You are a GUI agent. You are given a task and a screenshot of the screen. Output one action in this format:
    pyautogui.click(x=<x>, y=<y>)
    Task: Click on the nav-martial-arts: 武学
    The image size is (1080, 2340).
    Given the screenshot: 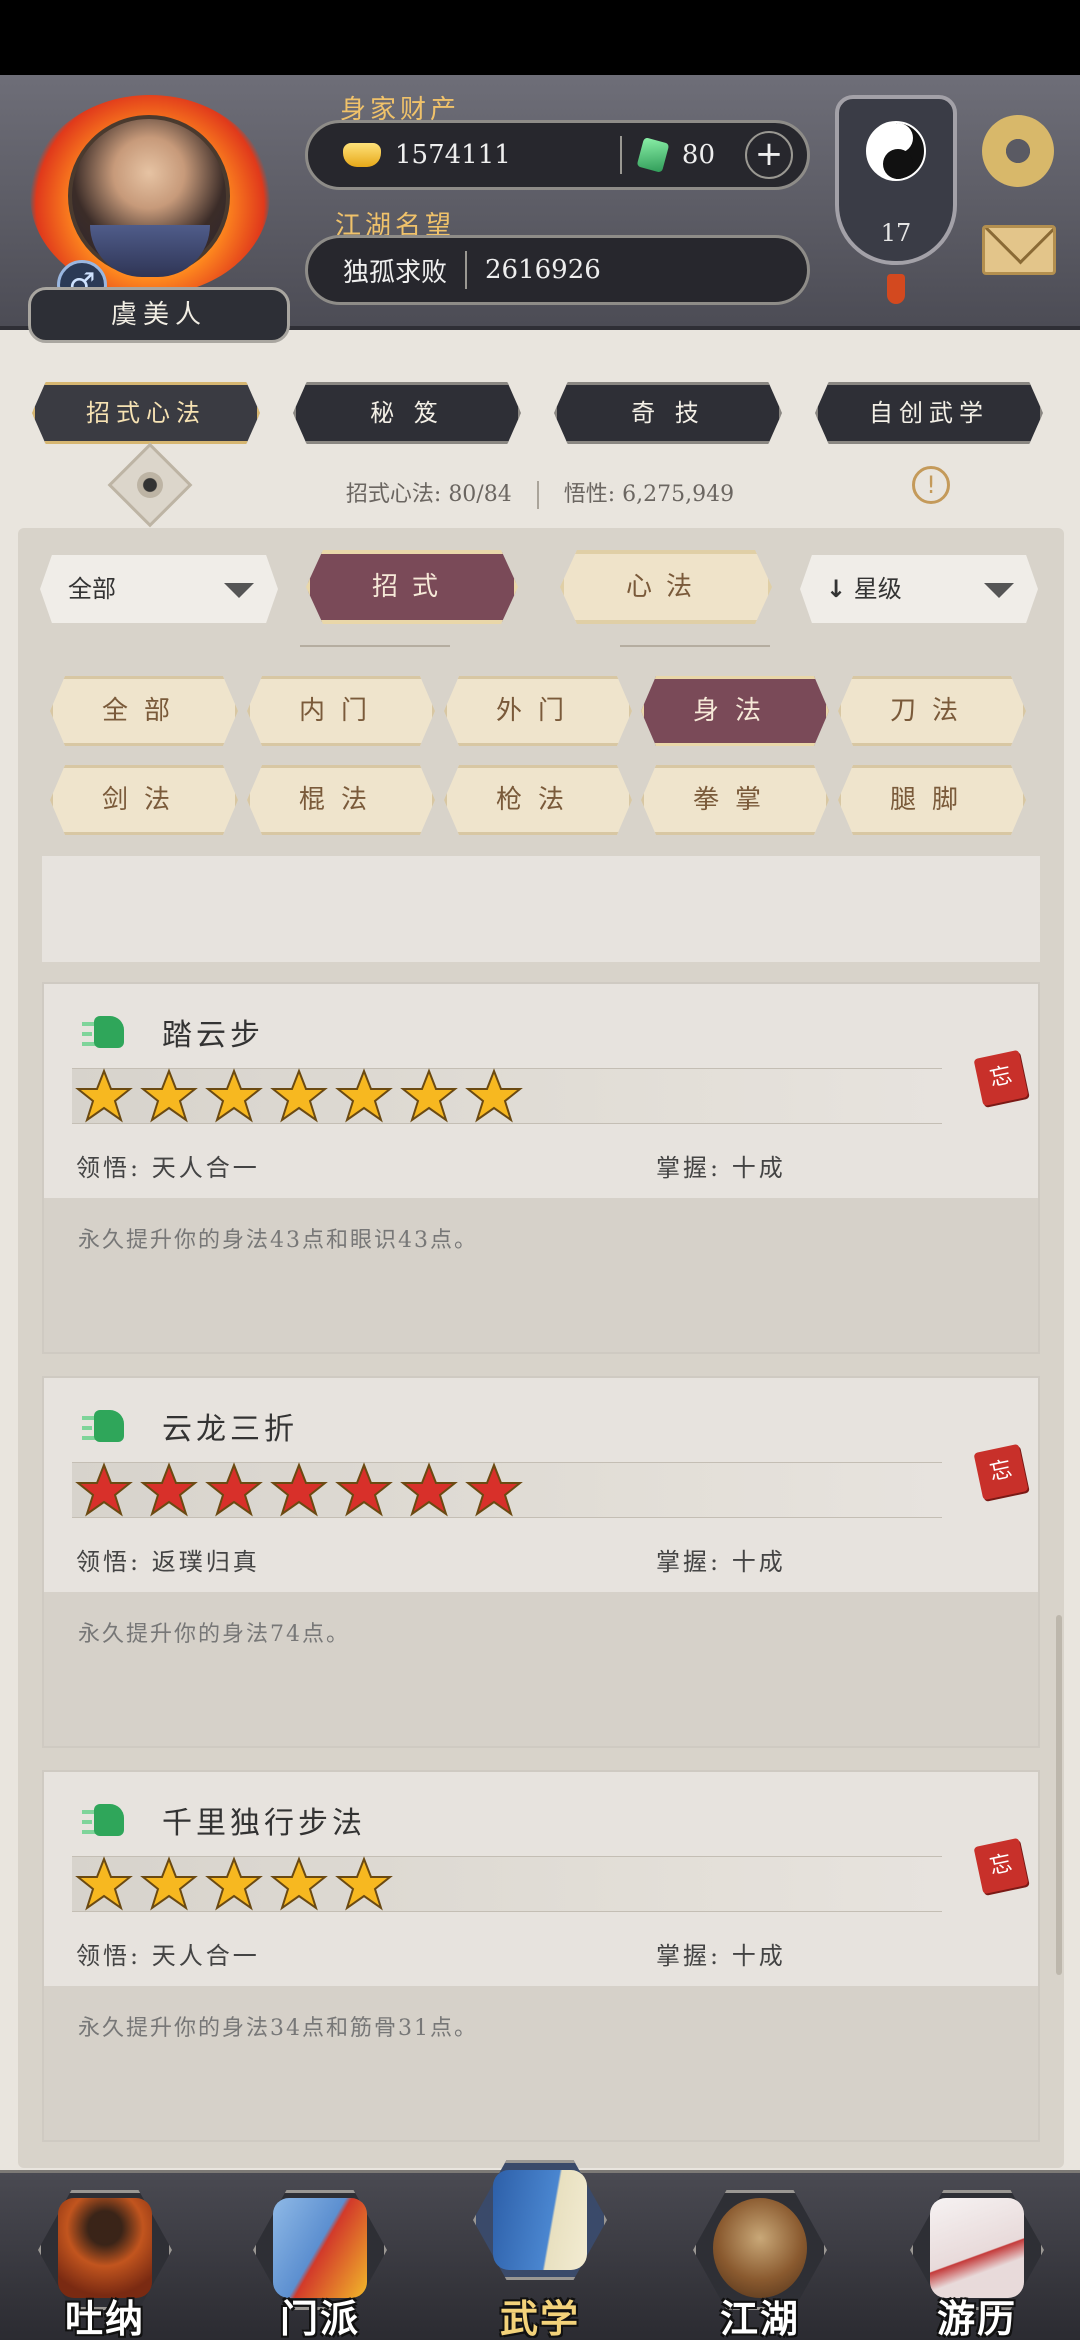 What is the action you would take?
    pyautogui.click(x=540, y=2250)
    